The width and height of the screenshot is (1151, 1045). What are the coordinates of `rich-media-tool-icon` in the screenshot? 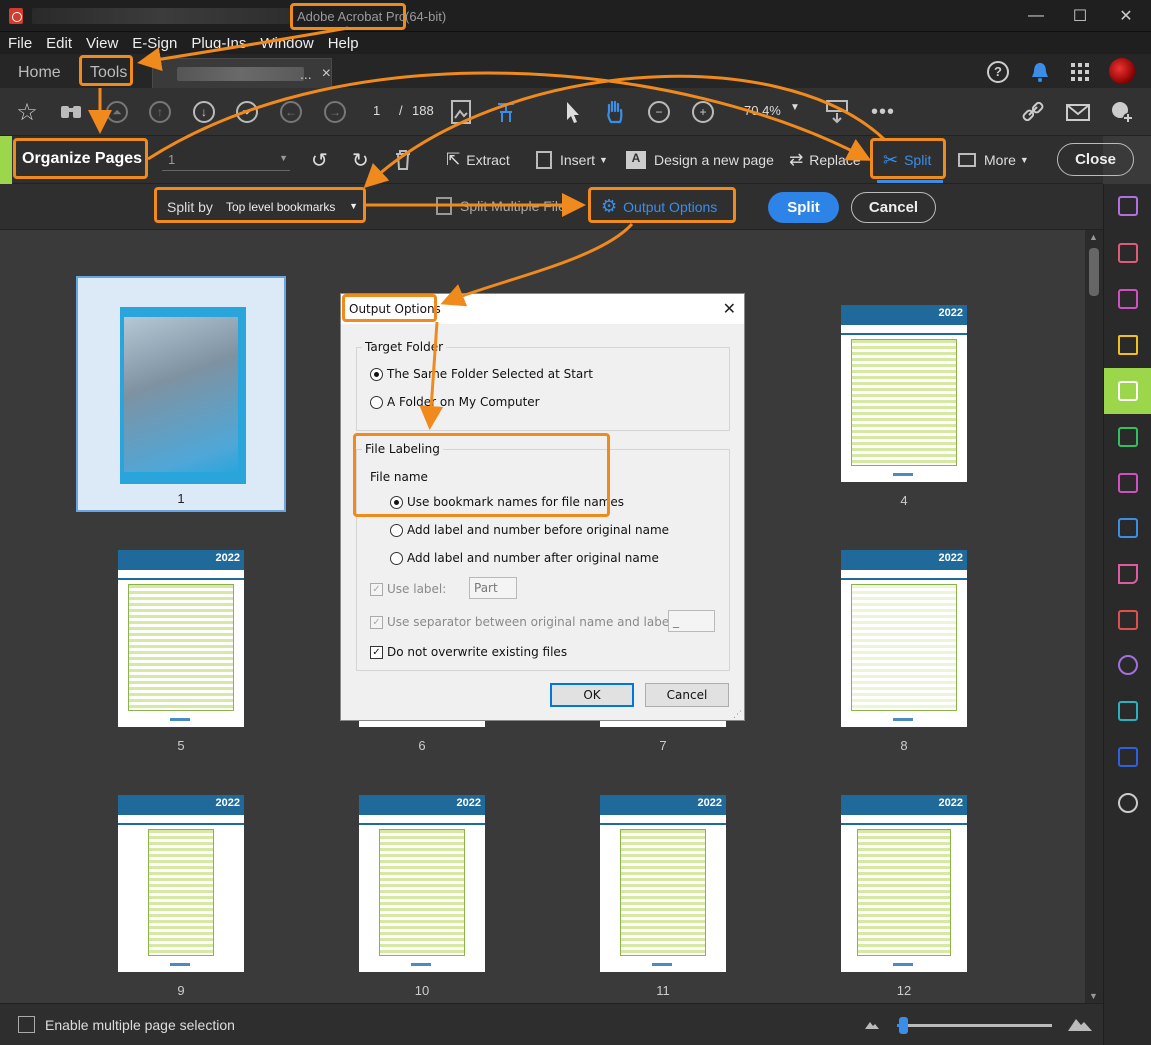 It's located at (1128, 711).